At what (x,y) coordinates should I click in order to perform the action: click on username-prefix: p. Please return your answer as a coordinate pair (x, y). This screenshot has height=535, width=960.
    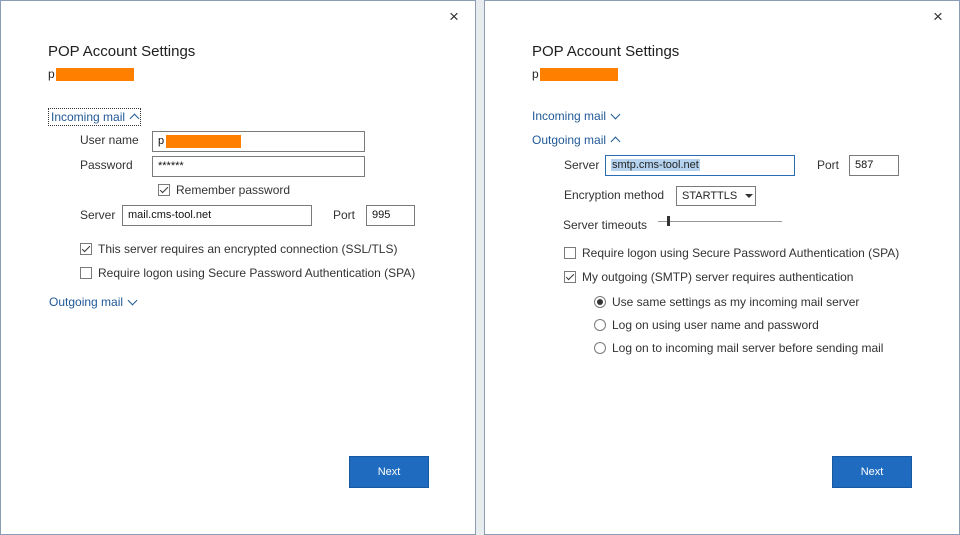
    Looking at the image, I should click on (161, 141).